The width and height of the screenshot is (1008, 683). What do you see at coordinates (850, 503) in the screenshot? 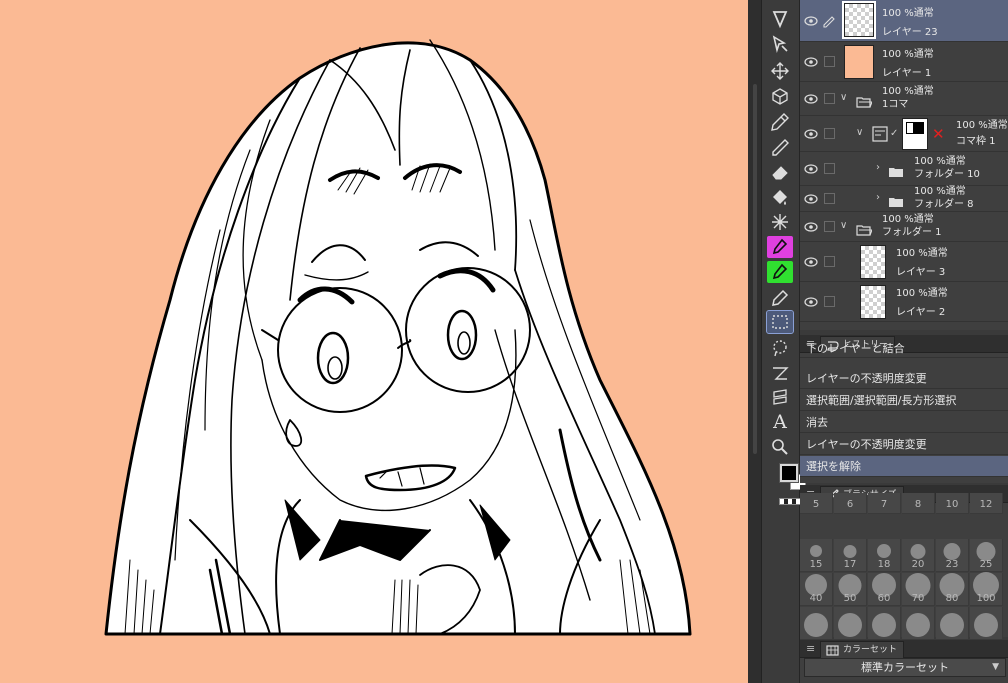
I see `brush-size-cell: 6` at bounding box center [850, 503].